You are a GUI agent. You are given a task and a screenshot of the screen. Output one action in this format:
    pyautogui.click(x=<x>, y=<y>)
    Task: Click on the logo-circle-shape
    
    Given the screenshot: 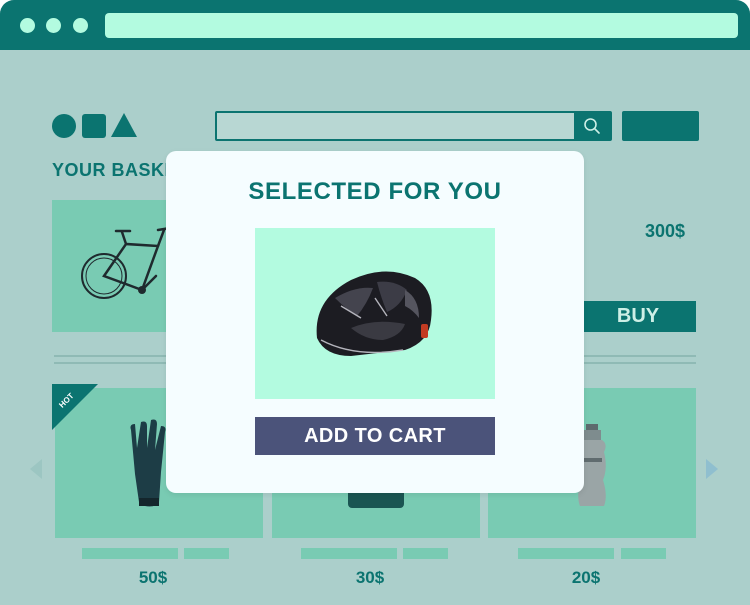 What is the action you would take?
    pyautogui.click(x=64, y=126)
    